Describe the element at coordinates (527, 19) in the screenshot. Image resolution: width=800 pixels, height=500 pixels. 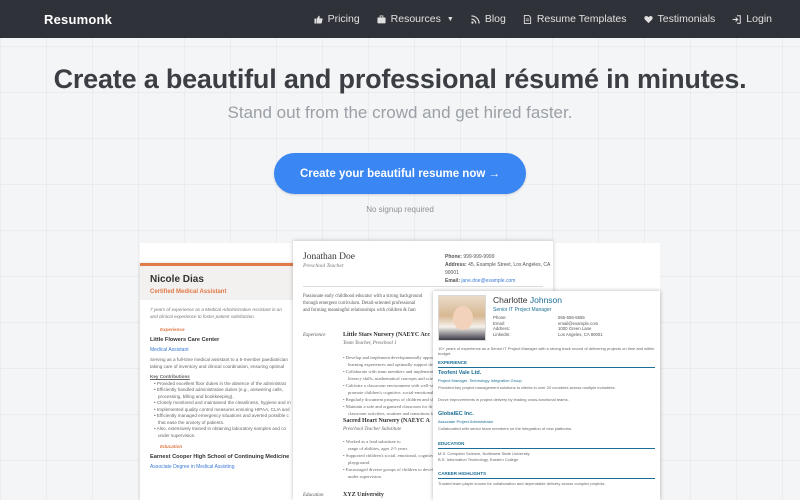
I see `document-icon` at that location.